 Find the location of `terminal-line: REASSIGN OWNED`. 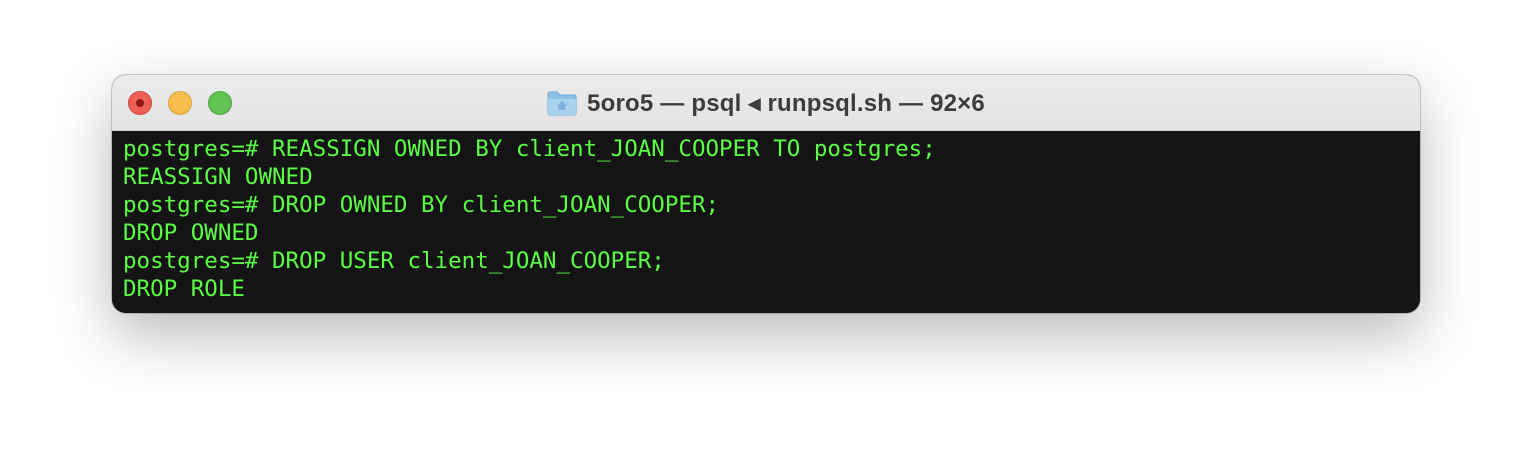

terminal-line: REASSIGN OWNED is located at coordinates (218, 177).